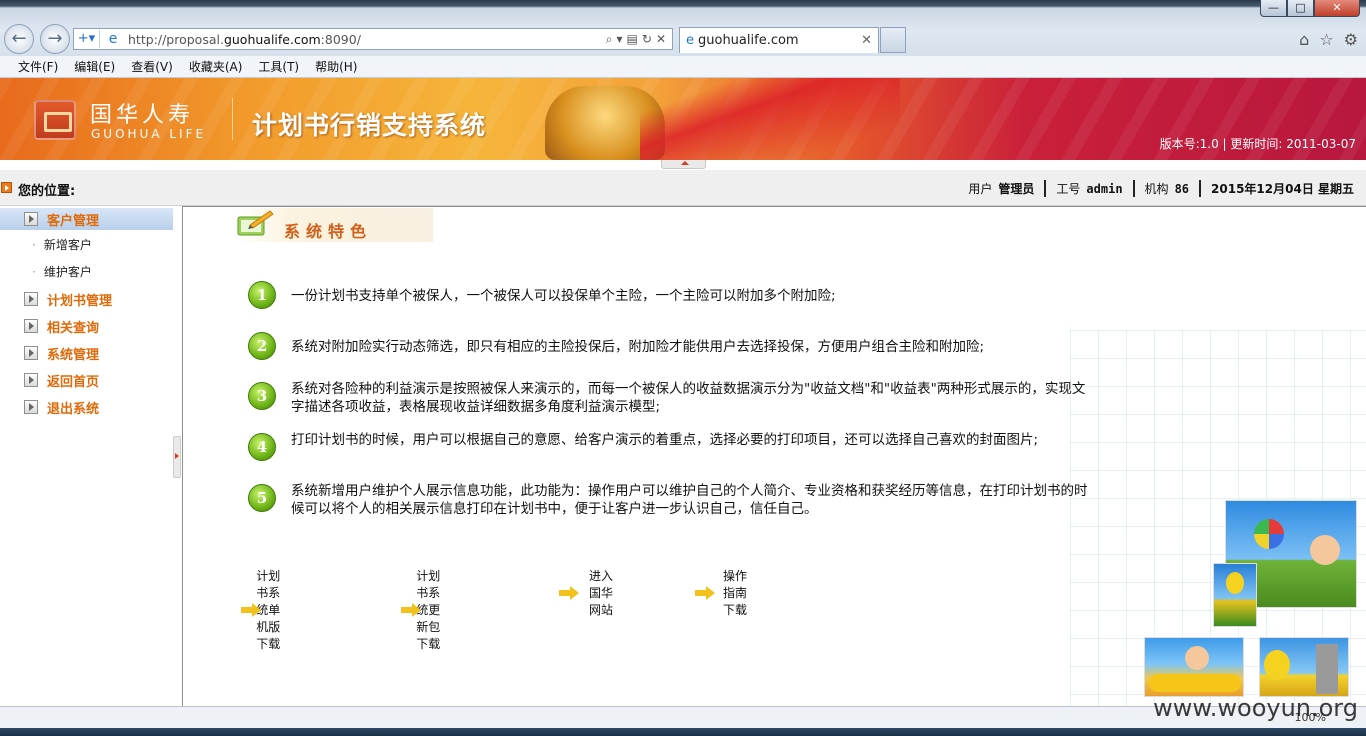 The height and width of the screenshot is (736, 1366). What do you see at coordinates (683, 732) in the screenshot?
I see `windows-taskbar` at bounding box center [683, 732].